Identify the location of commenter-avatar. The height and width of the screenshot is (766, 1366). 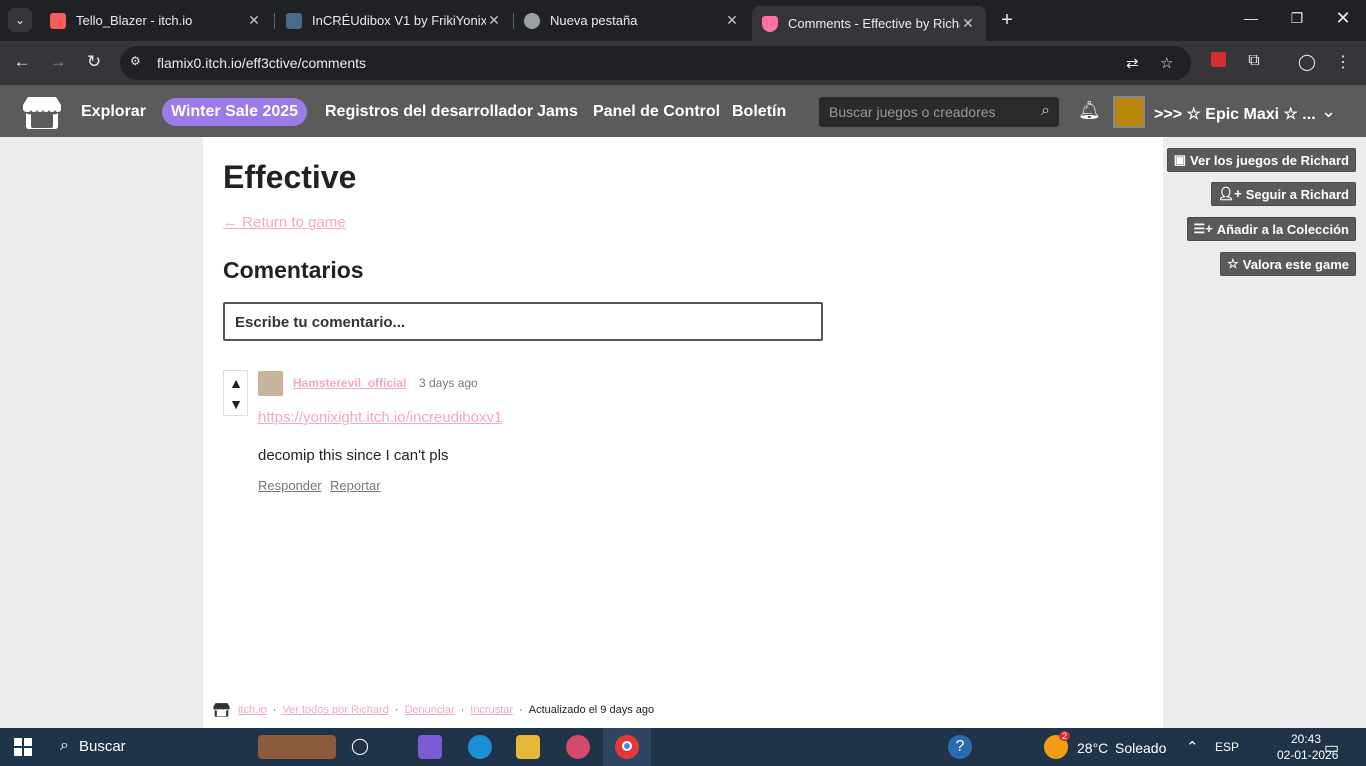
(270, 383).